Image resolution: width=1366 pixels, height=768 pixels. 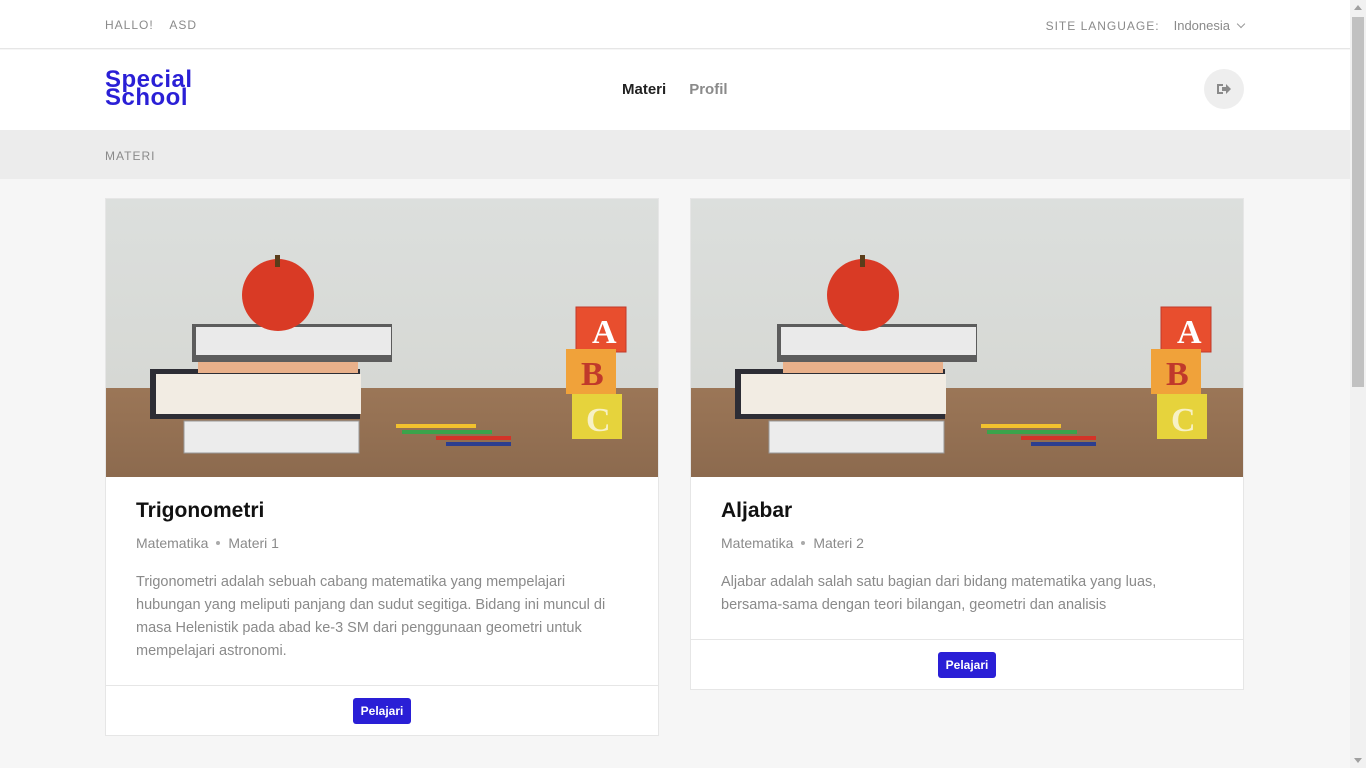 I want to click on logout-icon, so click(x=1224, y=89).